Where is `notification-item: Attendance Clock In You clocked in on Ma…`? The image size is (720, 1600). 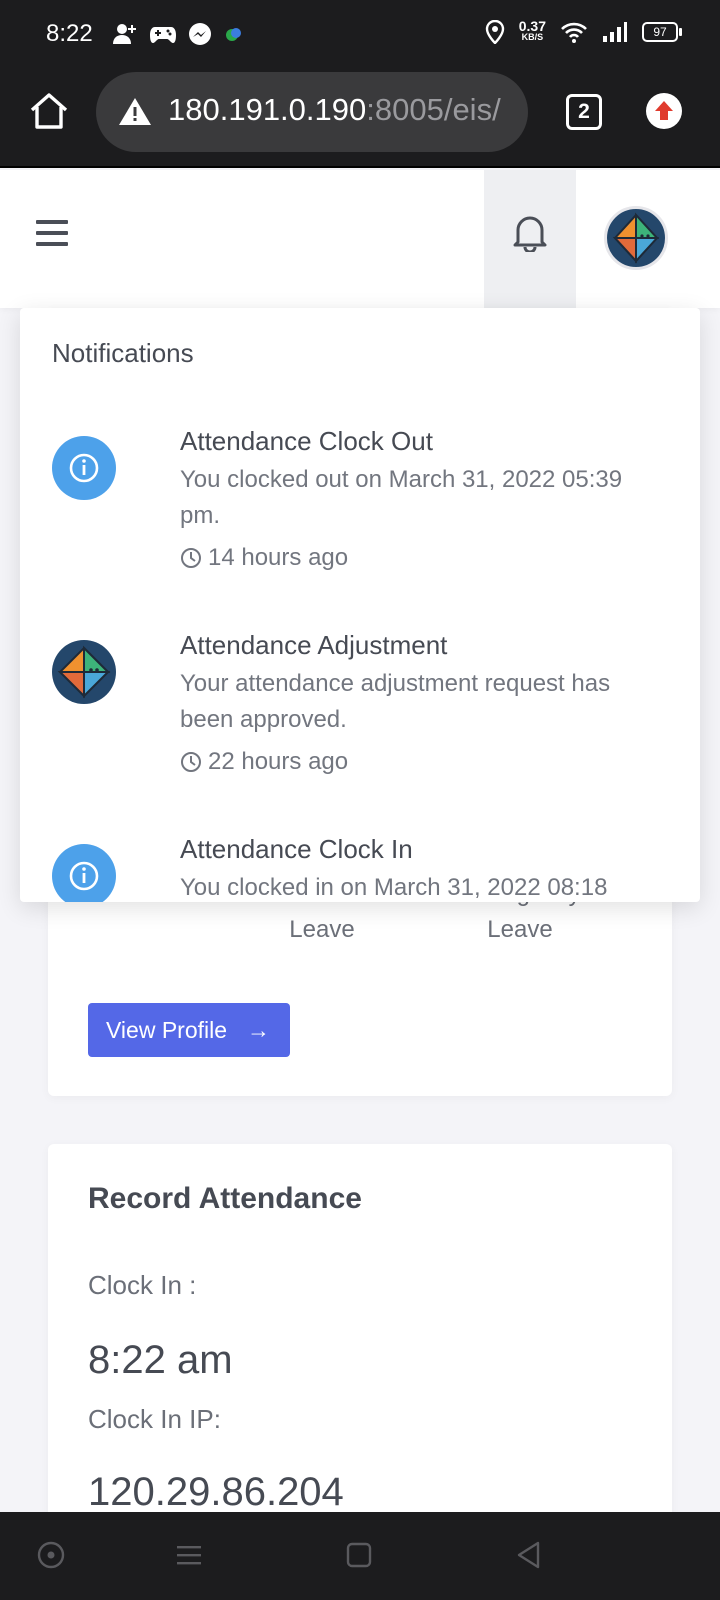 notification-item: Attendance Clock In You clocked in on Ma… is located at coordinates (360, 868).